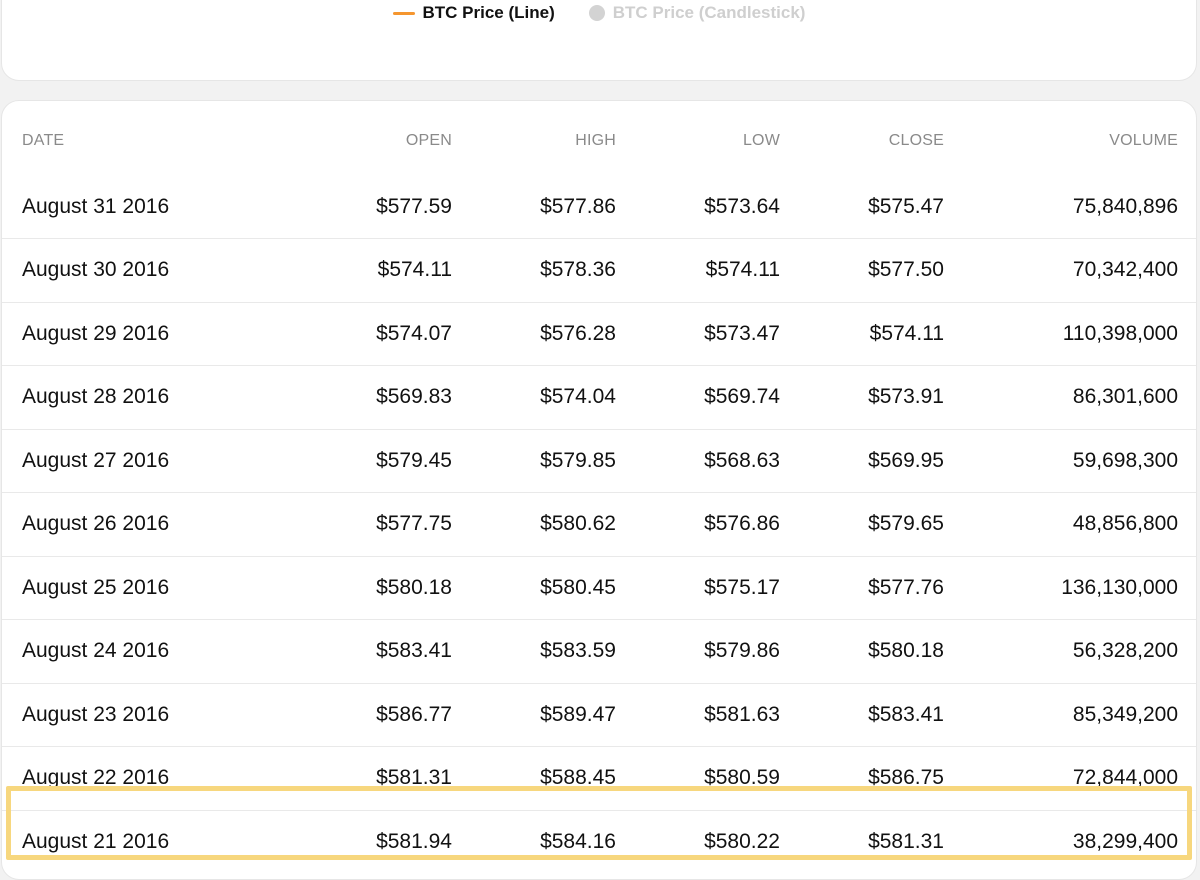  What do you see at coordinates (862, 460) in the screenshot?
I see `cell-close: $569.95` at bounding box center [862, 460].